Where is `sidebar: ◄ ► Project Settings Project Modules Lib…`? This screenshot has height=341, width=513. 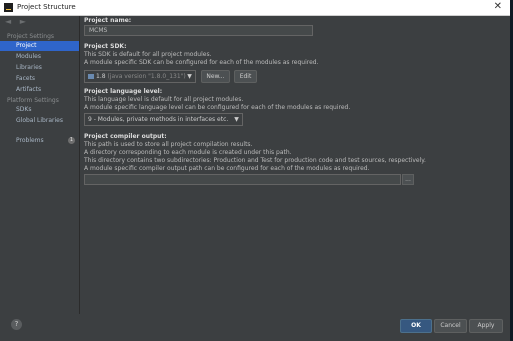 sidebar: ◄ ► Project Settings Project Modules Lib… is located at coordinates (40, 165).